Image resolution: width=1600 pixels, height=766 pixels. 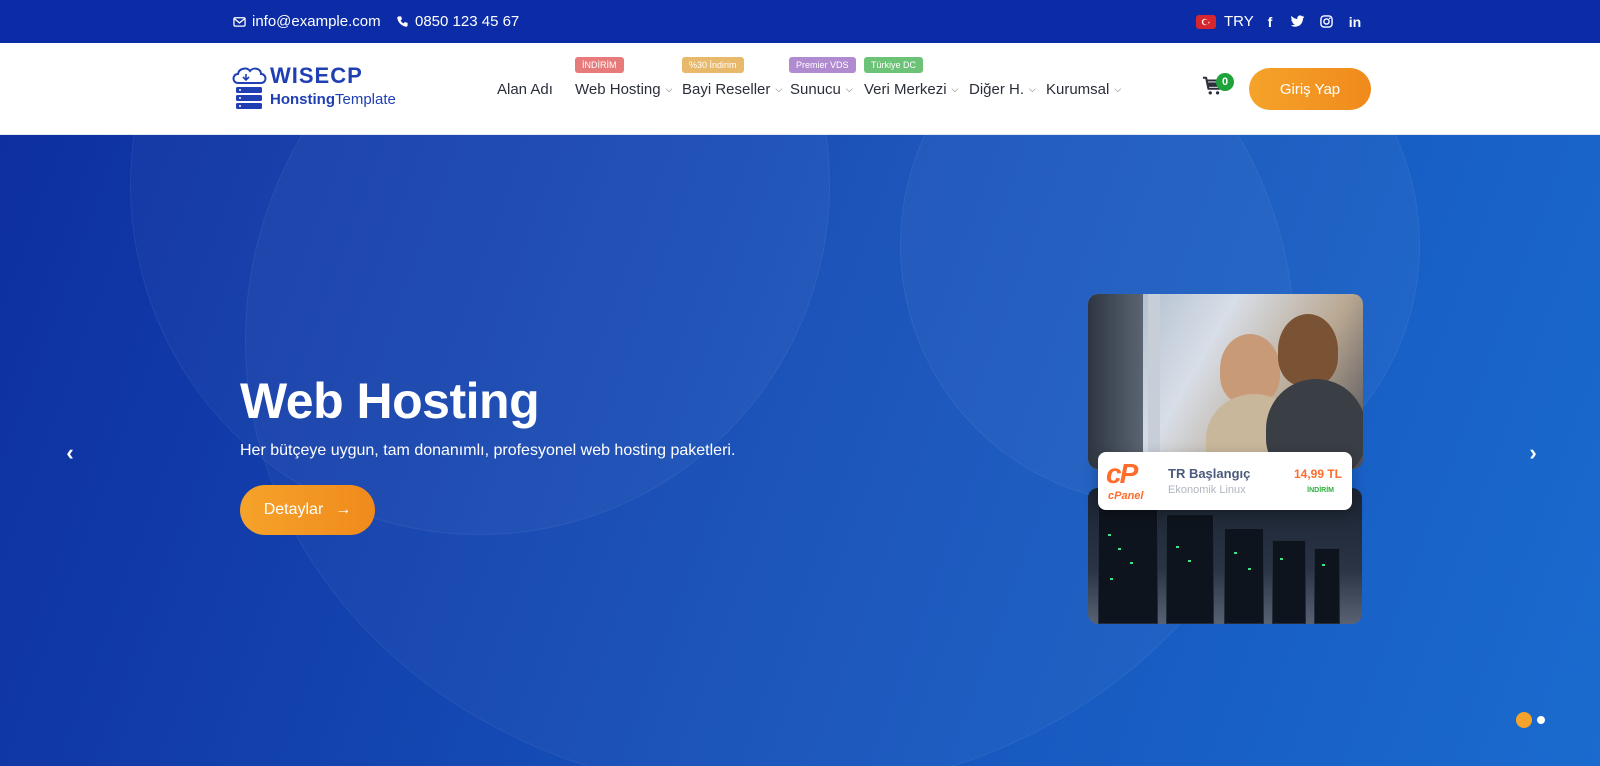 I want to click on plan-name: TR Başlangıç, so click(x=1209, y=473).